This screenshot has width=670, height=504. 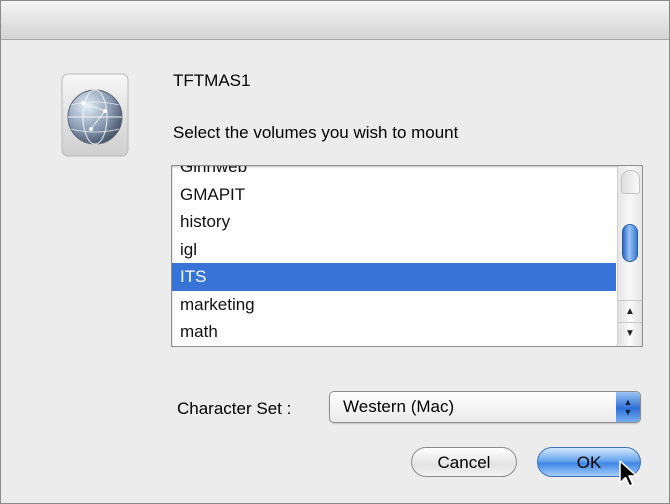 What do you see at coordinates (630, 182) in the screenshot?
I see `scrollbar-track-cap` at bounding box center [630, 182].